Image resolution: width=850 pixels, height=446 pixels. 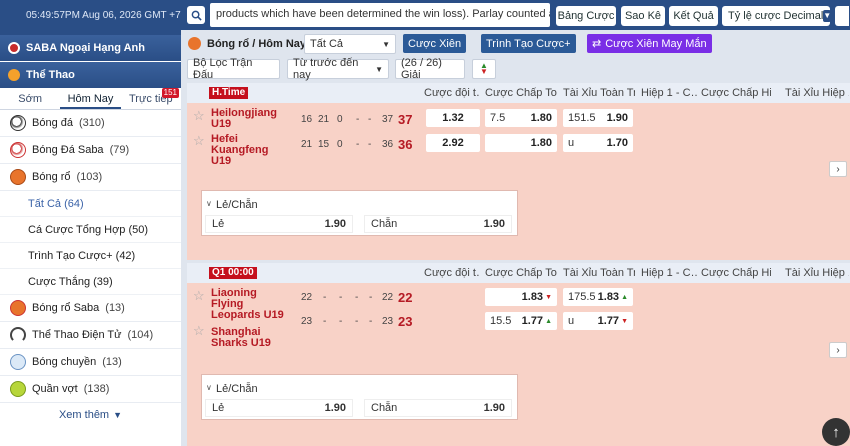 What do you see at coordinates (90, 308) in the screenshot?
I see `sidebar-item-saba-basketball: Bóng rổ Saba (13)` at bounding box center [90, 308].